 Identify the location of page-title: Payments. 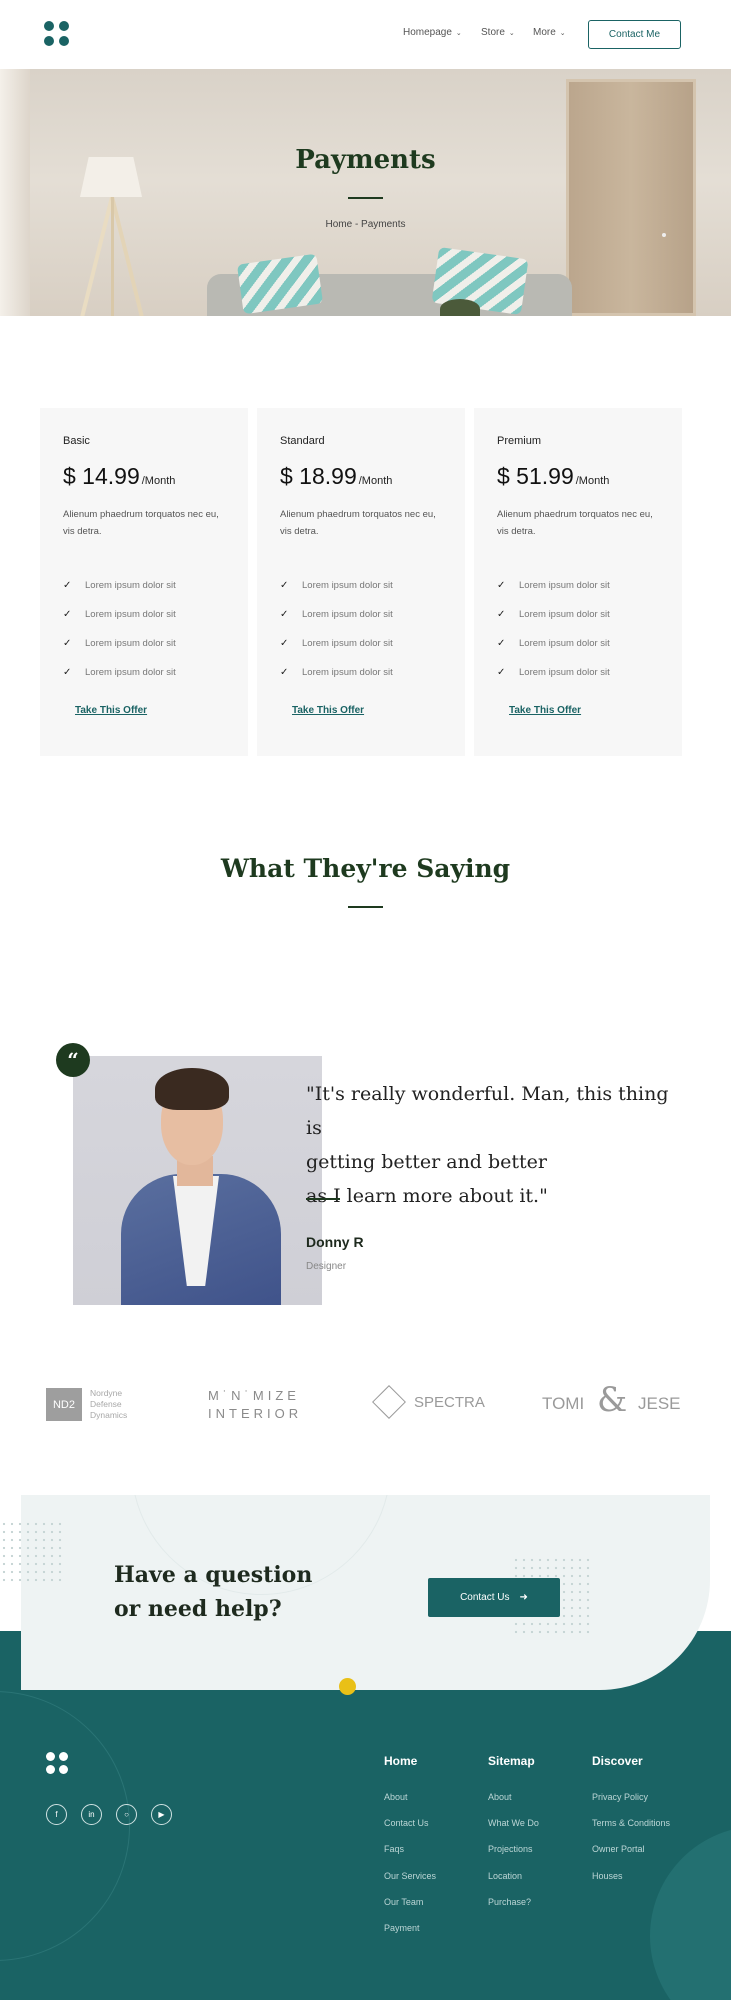
(365, 160).